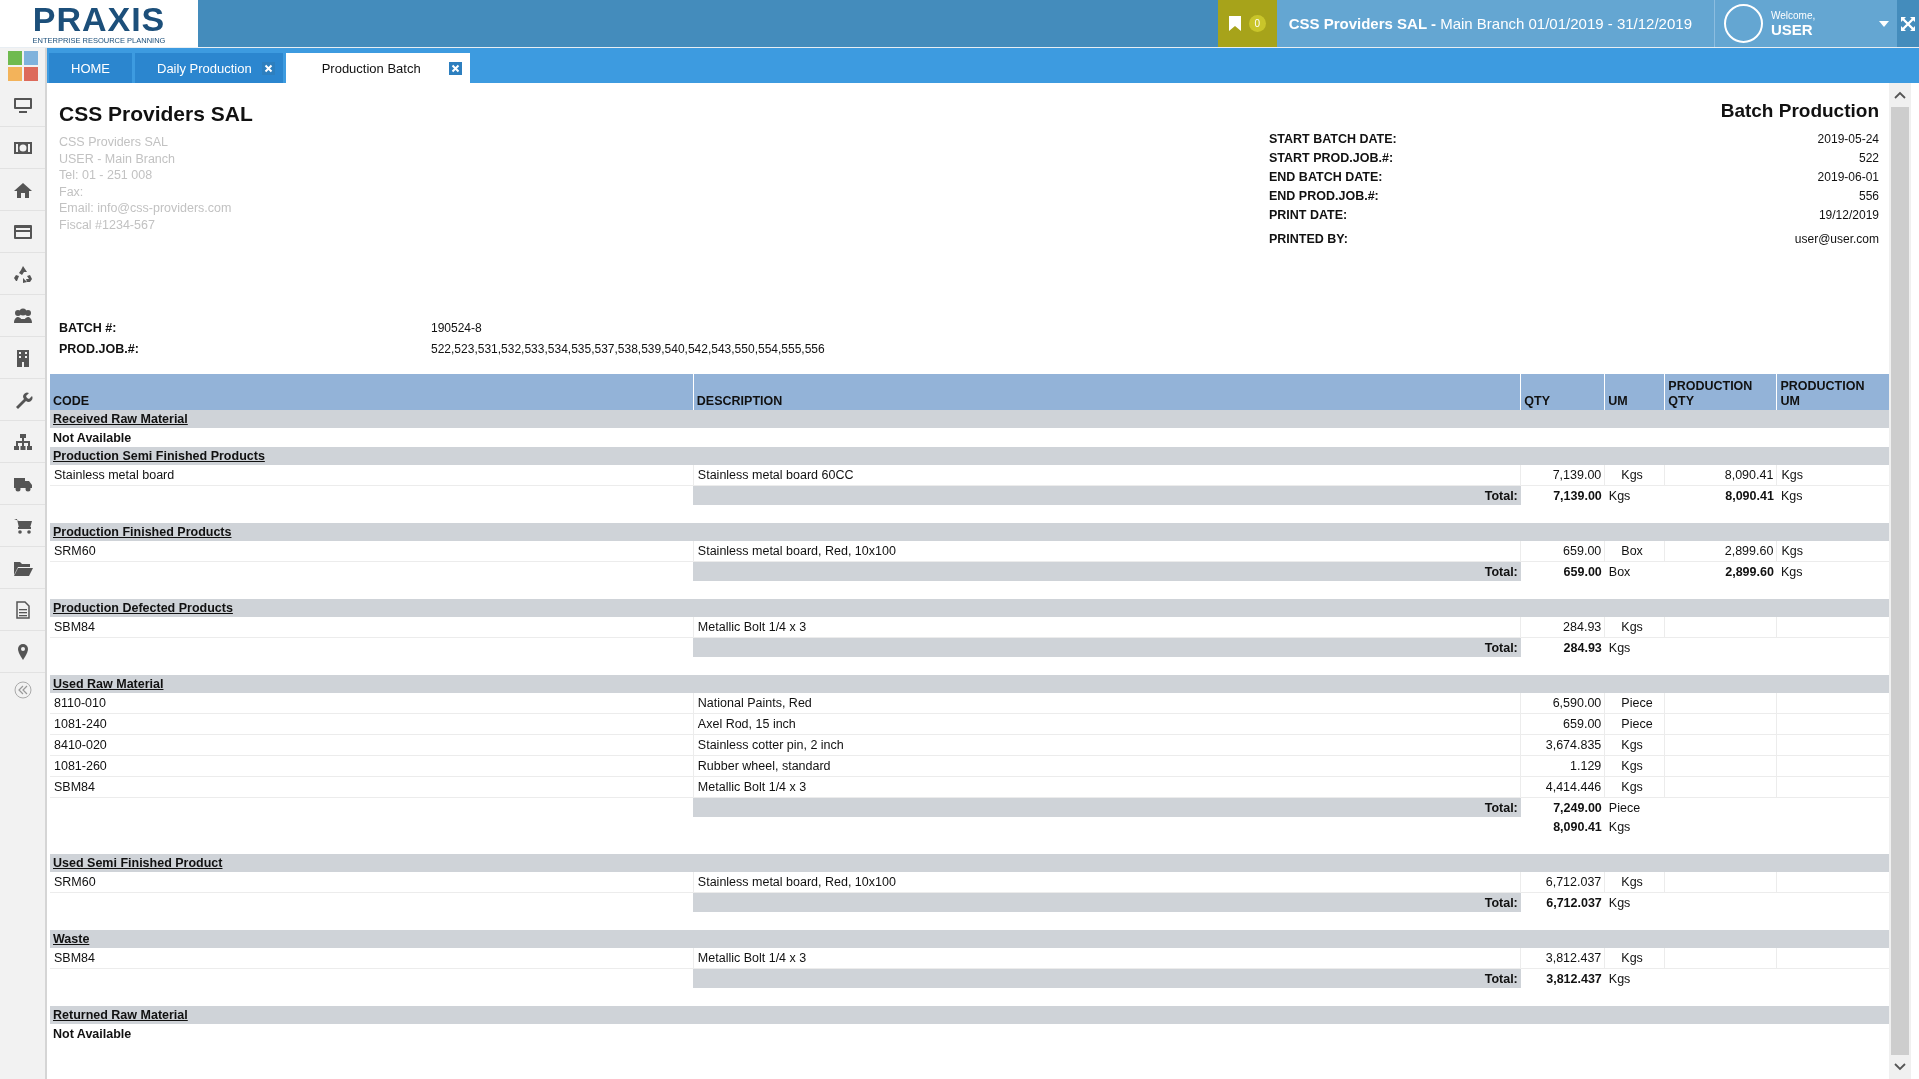 This screenshot has height=1079, width=1919. What do you see at coordinates (88, 328) in the screenshot?
I see `batch-label: BATCH #:` at bounding box center [88, 328].